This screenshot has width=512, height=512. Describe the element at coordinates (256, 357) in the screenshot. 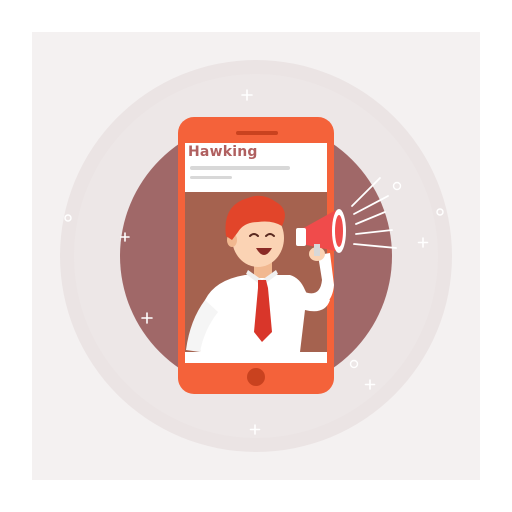

I see `screen-bottom-strip` at that location.